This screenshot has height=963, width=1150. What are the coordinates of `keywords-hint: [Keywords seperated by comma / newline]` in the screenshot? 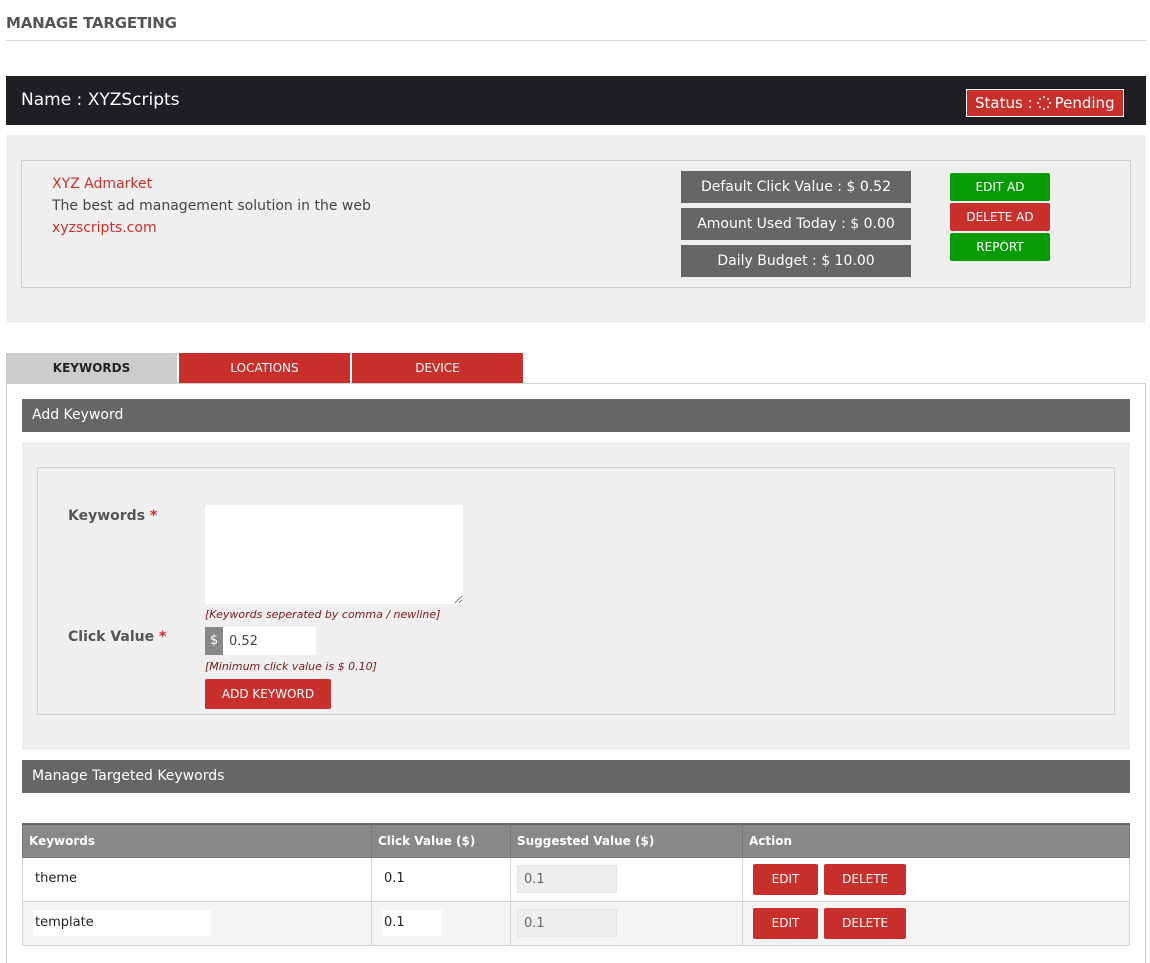 It's located at (323, 614).